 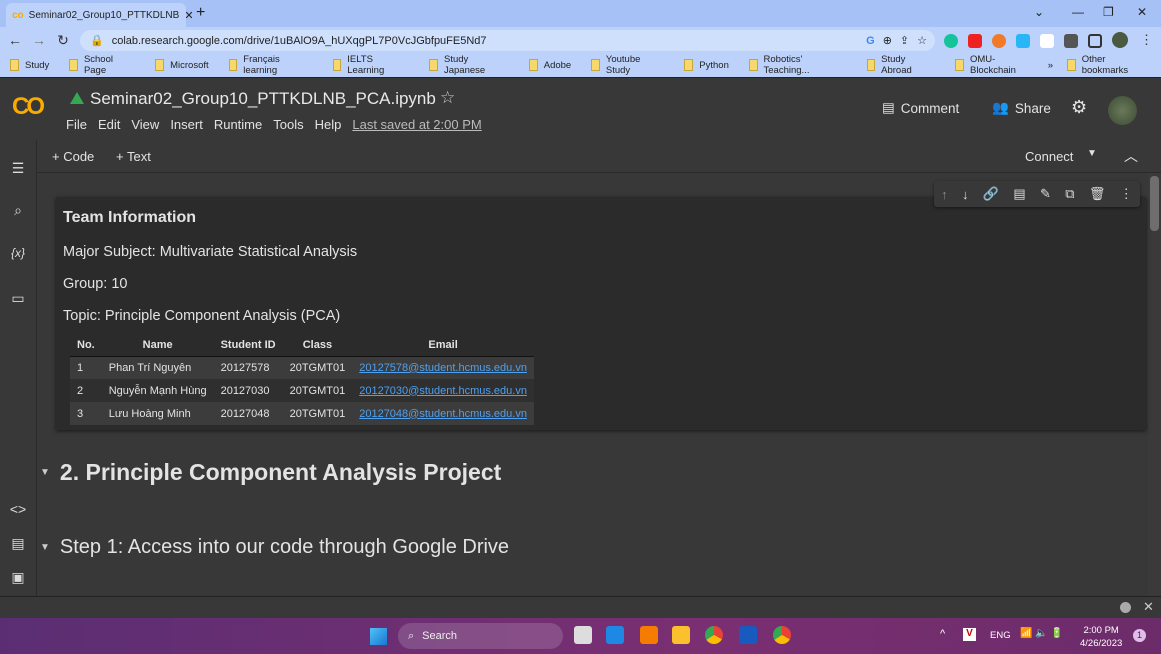 What do you see at coordinates (714, 635) in the screenshot?
I see `chrome-icon` at bounding box center [714, 635].